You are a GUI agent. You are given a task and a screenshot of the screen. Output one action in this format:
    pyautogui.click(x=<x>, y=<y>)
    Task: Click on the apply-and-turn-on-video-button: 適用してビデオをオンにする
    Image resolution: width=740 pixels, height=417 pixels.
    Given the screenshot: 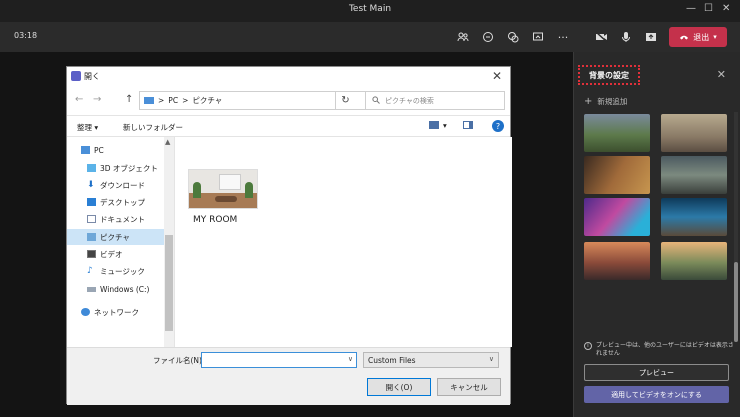 What is the action you would take?
    pyautogui.click(x=656, y=394)
    